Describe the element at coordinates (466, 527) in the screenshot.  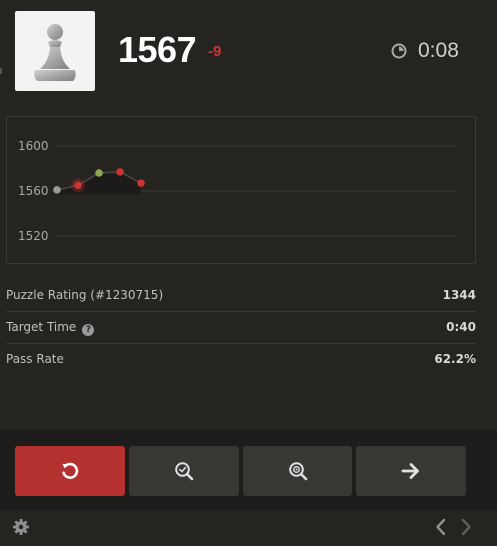
I see `chevron-right-icon` at that location.